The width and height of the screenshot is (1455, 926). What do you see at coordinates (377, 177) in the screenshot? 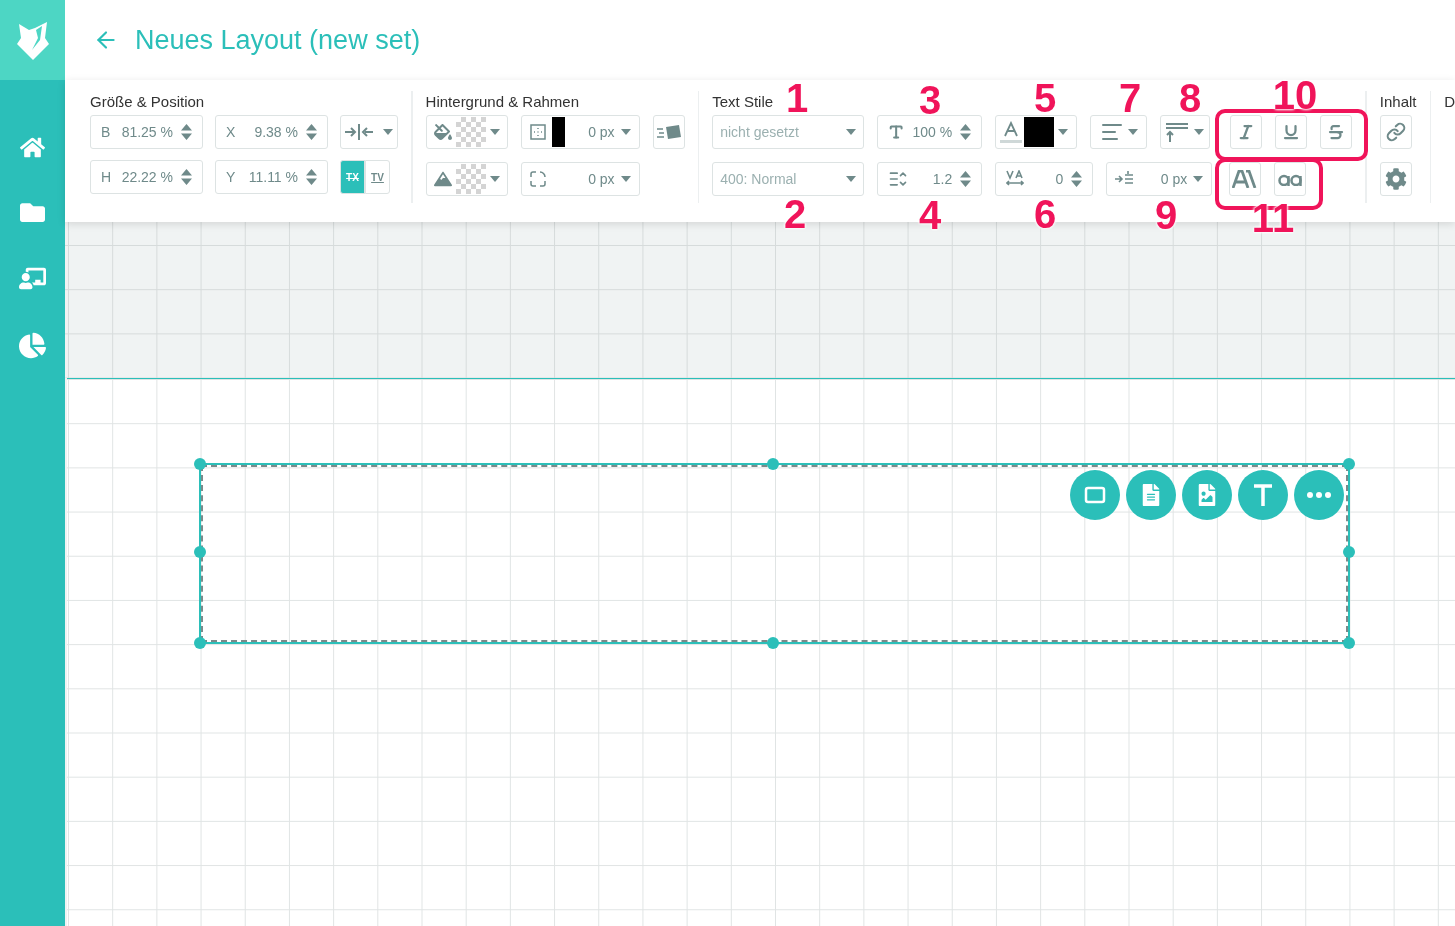
I see `fit-mode-toggle: TV` at bounding box center [377, 177].